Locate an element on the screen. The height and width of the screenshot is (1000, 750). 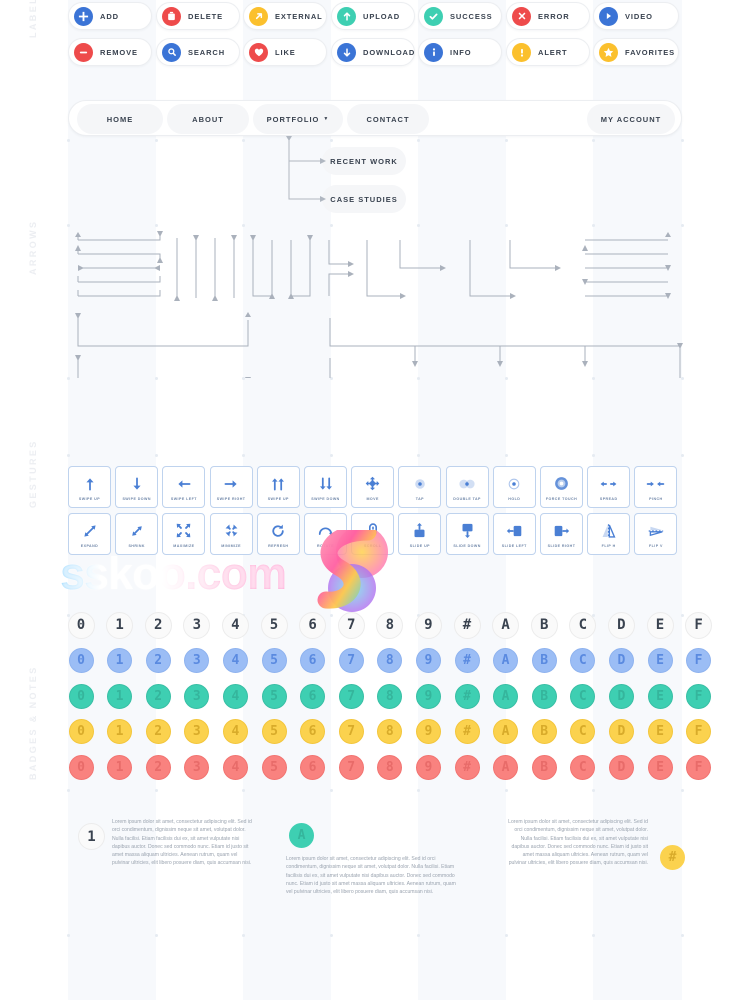
gesture-cell-rotate: ROTATE is located at coordinates (325, 534).